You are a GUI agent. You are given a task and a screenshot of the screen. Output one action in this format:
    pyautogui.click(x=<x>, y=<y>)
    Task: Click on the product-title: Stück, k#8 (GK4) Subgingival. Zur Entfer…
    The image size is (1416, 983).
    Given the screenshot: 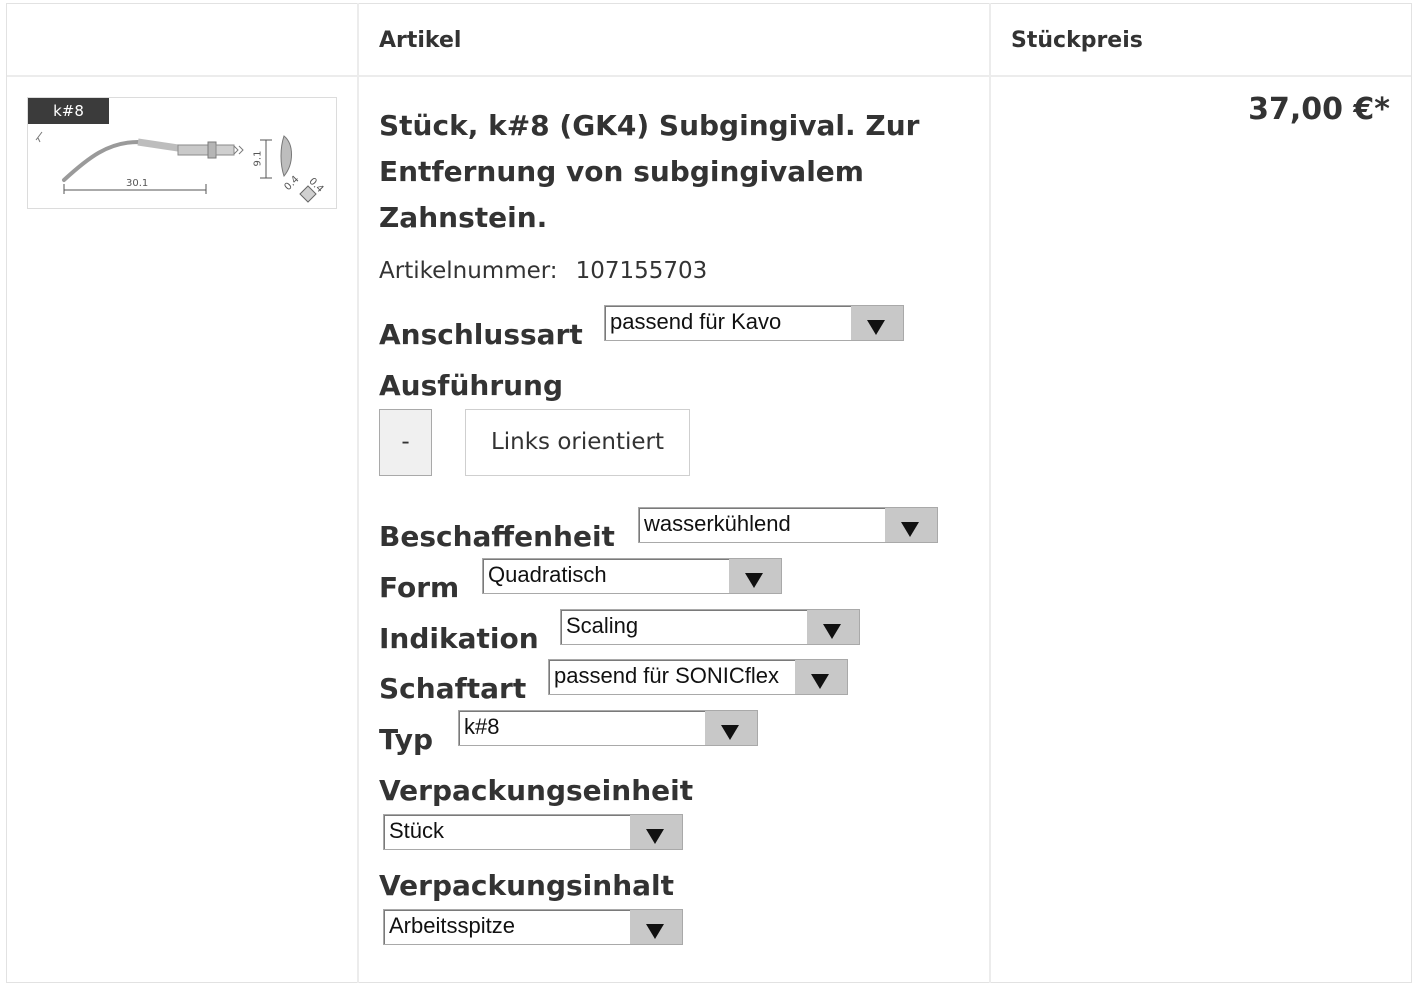 What is the action you would take?
    pyautogui.click(x=669, y=172)
    